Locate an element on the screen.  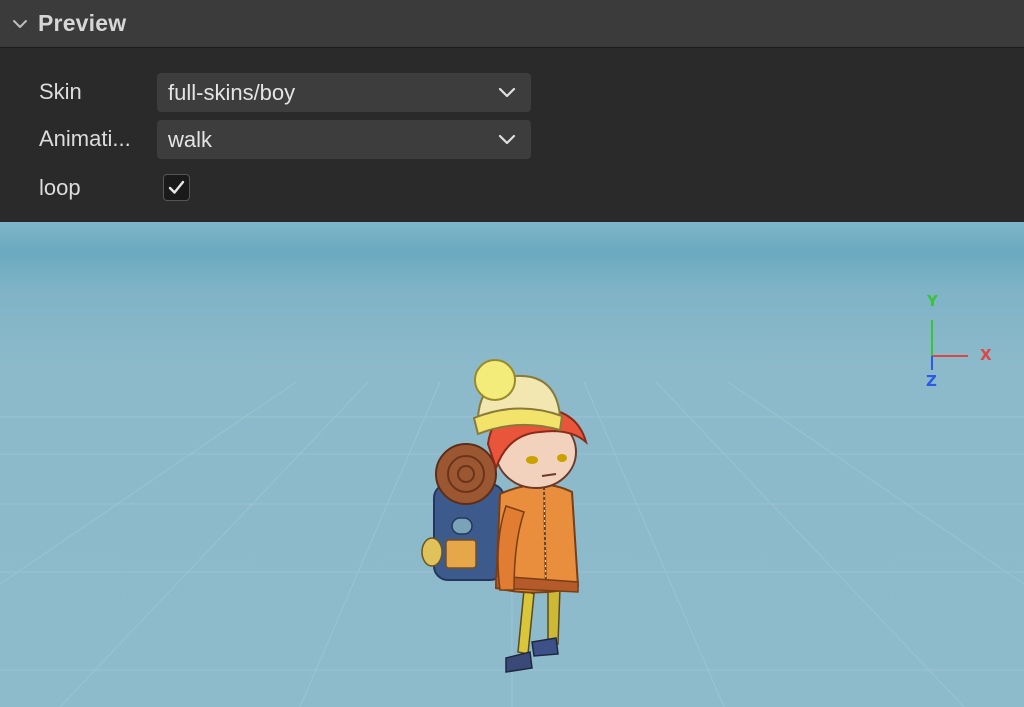
skin-select: full-skins/boy is located at coordinates (344, 92).